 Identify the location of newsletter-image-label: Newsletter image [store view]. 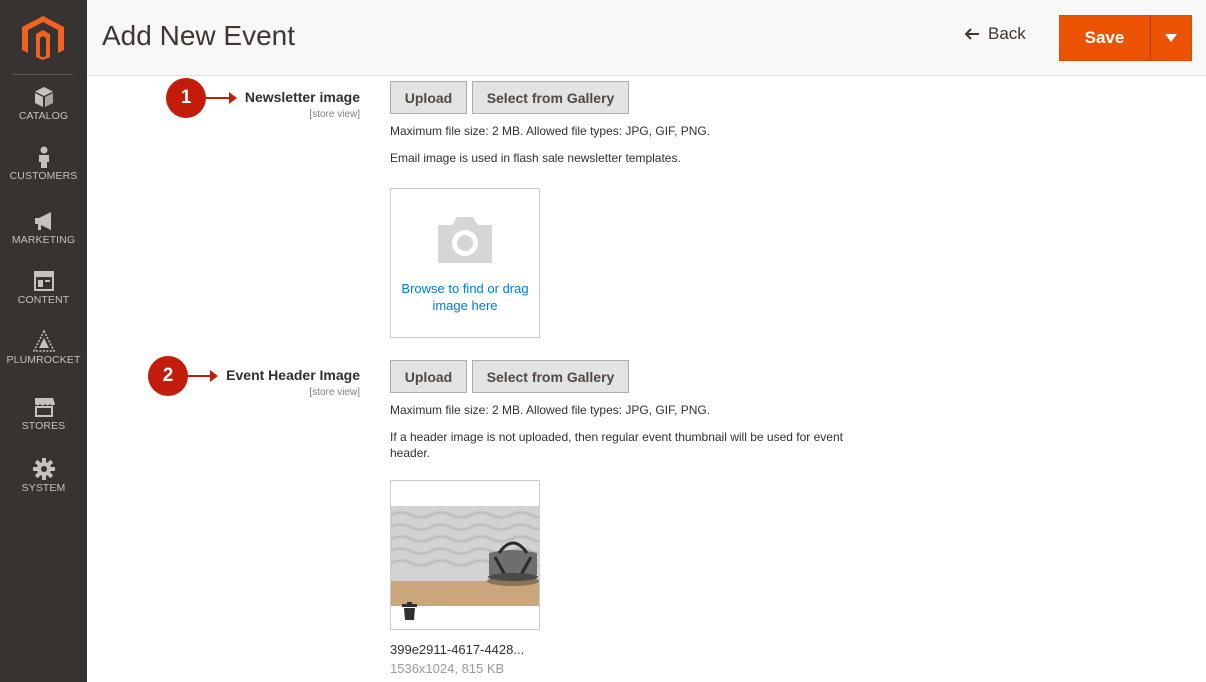
(302, 104).